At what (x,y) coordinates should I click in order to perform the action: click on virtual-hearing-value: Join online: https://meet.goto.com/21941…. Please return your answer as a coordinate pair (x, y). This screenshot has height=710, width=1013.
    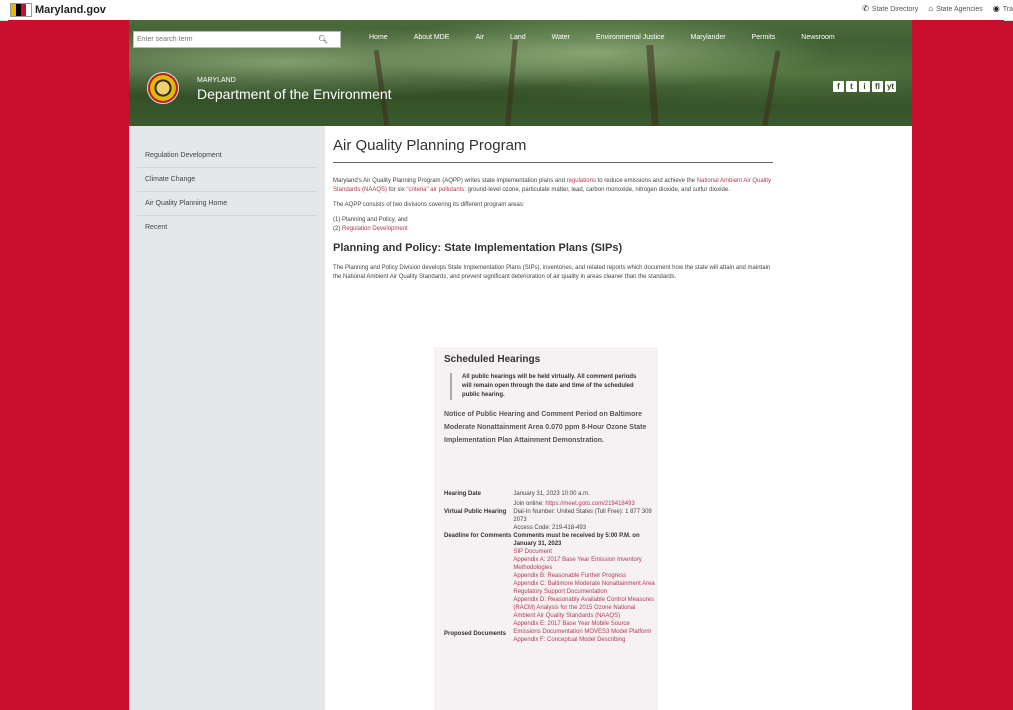
    Looking at the image, I should click on (585, 516).